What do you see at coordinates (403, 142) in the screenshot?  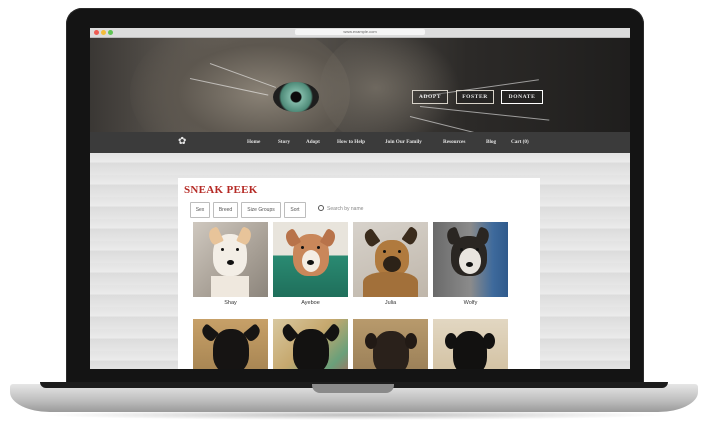 I see `nav-join-our-family: Join Our Family` at bounding box center [403, 142].